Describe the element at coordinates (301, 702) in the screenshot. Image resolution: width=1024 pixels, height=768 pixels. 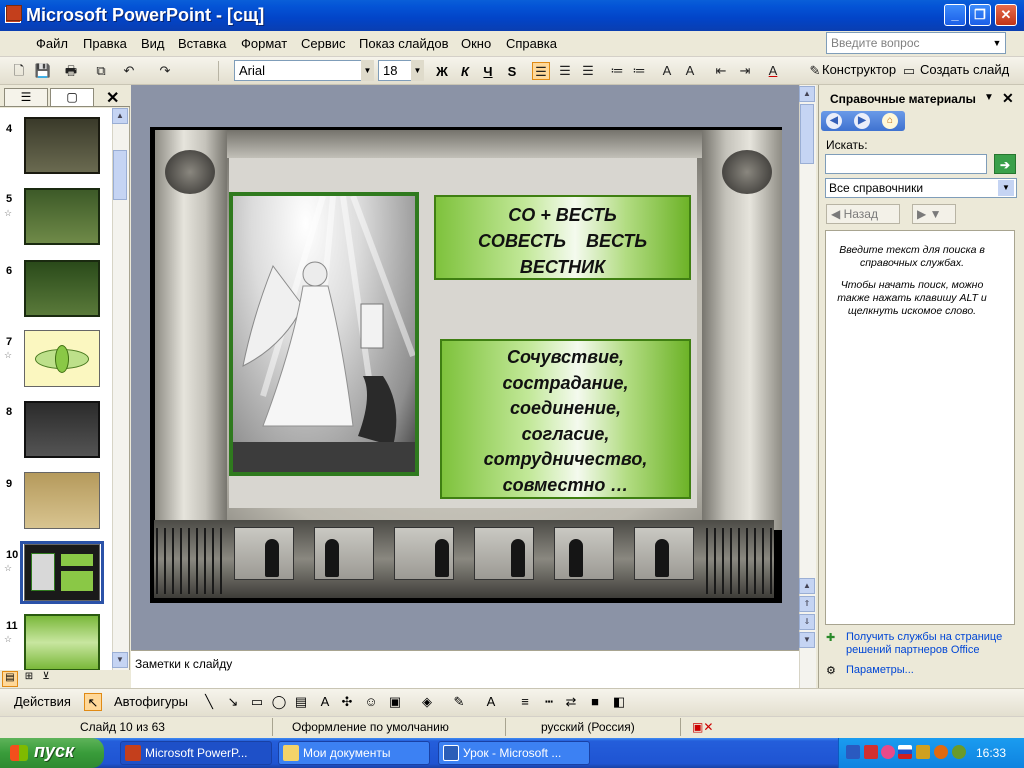
I see `textbox-icon: ▤` at that location.